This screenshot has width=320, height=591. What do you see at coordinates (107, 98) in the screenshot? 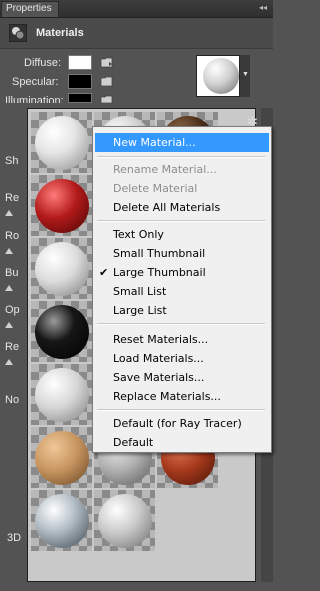
I see `illumination-texture-folder-icon` at bounding box center [107, 98].